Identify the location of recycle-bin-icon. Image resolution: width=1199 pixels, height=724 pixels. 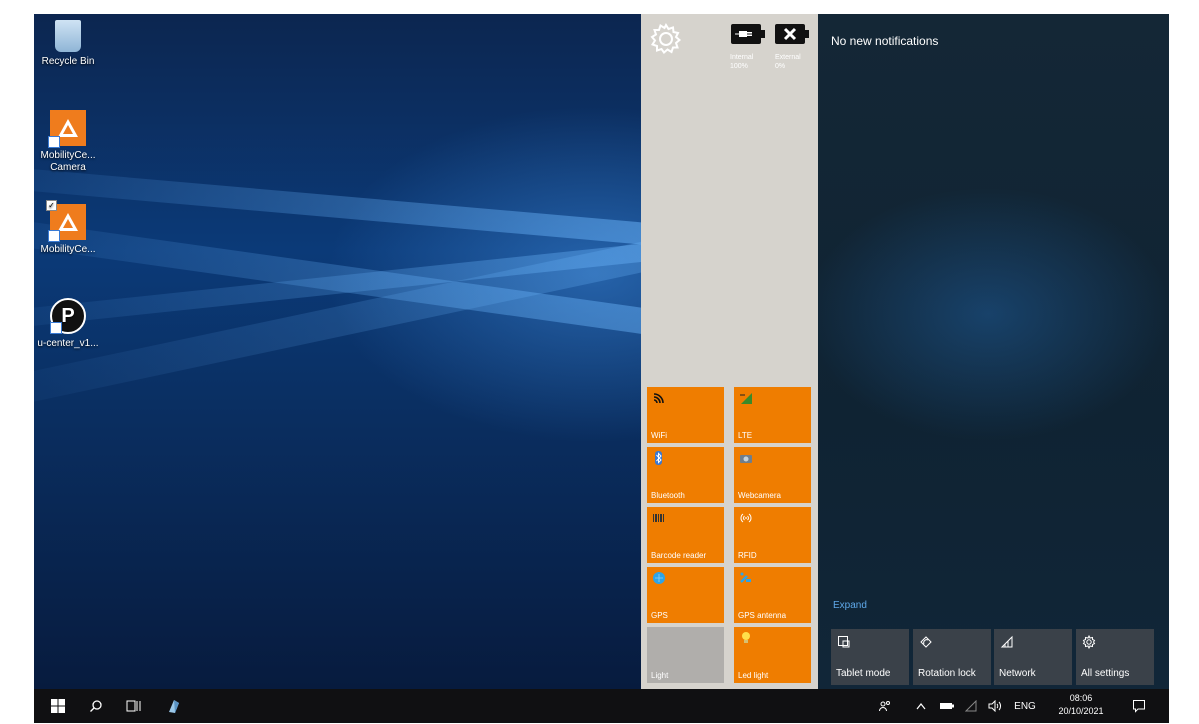
(68, 36).